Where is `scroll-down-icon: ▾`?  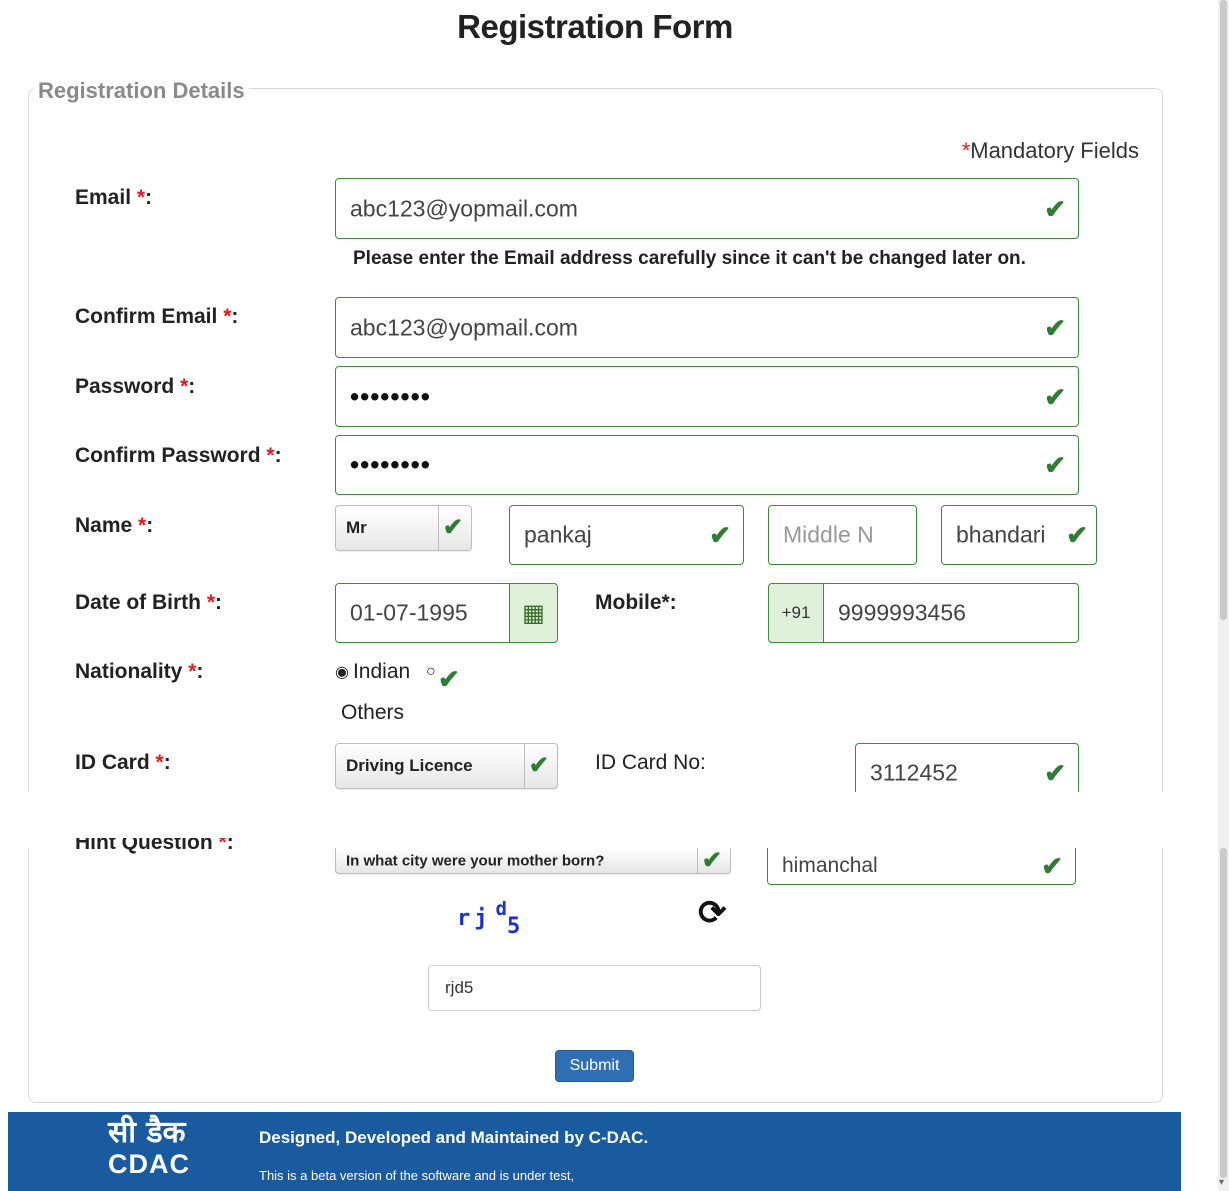
scroll-down-icon: ▾ is located at coordinates (1221, 1182).